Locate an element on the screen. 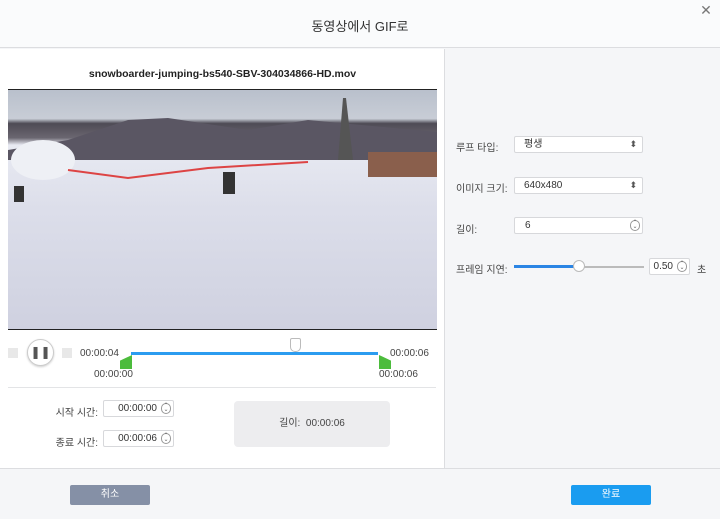 The image size is (720, 519). frame-delay-label: 프레임 지연: is located at coordinates (482, 270).